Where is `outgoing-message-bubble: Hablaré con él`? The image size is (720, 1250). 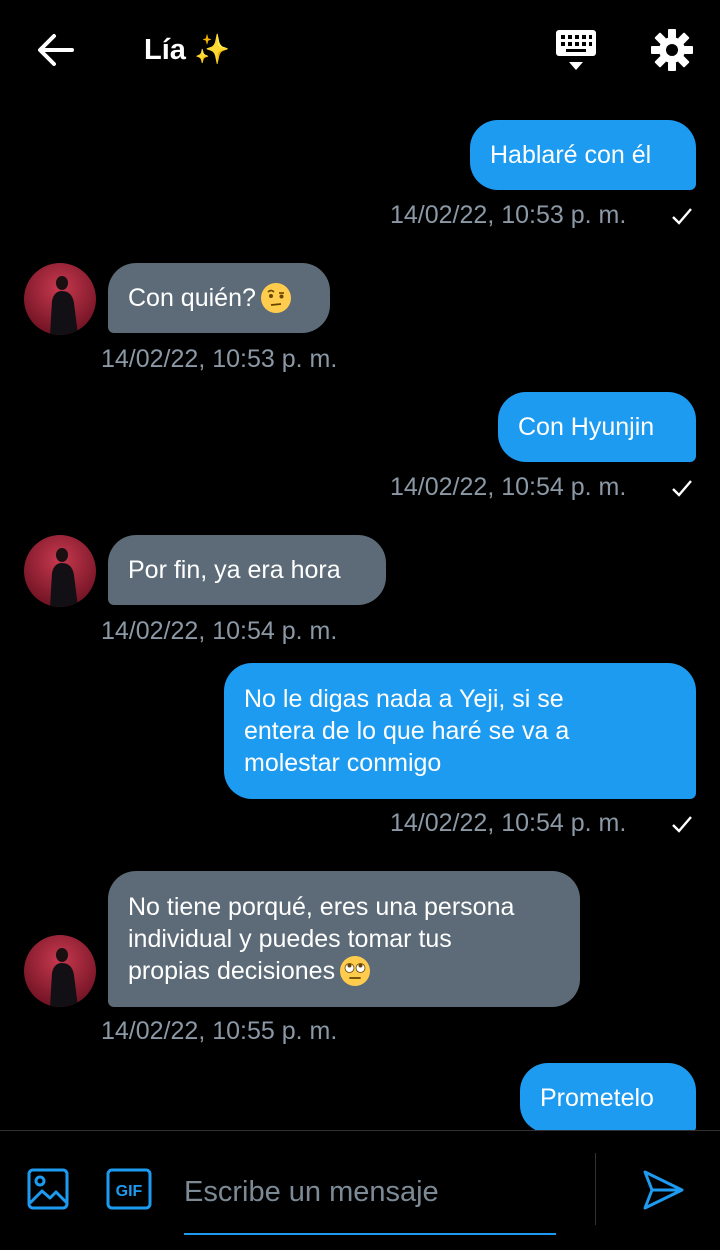
outgoing-message-bubble: Hablaré con él is located at coordinates (583, 155).